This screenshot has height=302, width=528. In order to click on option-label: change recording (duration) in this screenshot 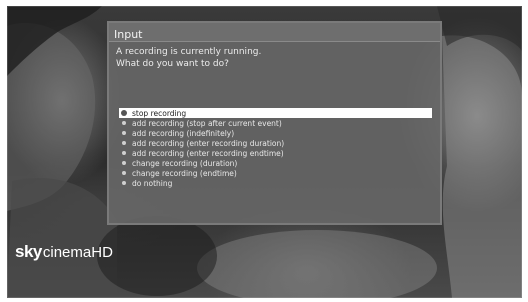, I will do `click(185, 163)`.